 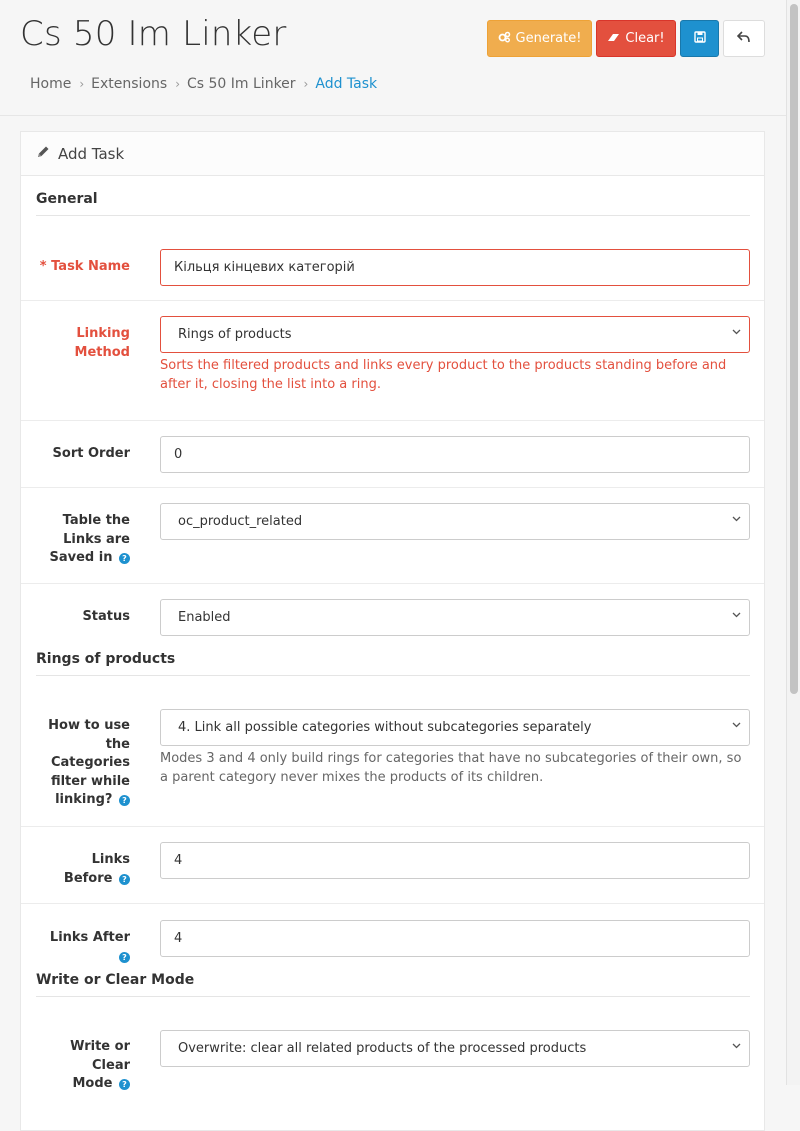 I want to click on reply-icon, so click(x=743, y=38).